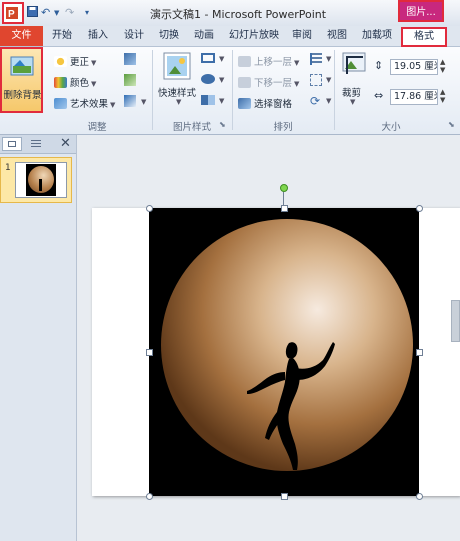 Image resolution: width=460 pixels, height=541 pixels. I want to click on tab-home: 开始, so click(62, 36).